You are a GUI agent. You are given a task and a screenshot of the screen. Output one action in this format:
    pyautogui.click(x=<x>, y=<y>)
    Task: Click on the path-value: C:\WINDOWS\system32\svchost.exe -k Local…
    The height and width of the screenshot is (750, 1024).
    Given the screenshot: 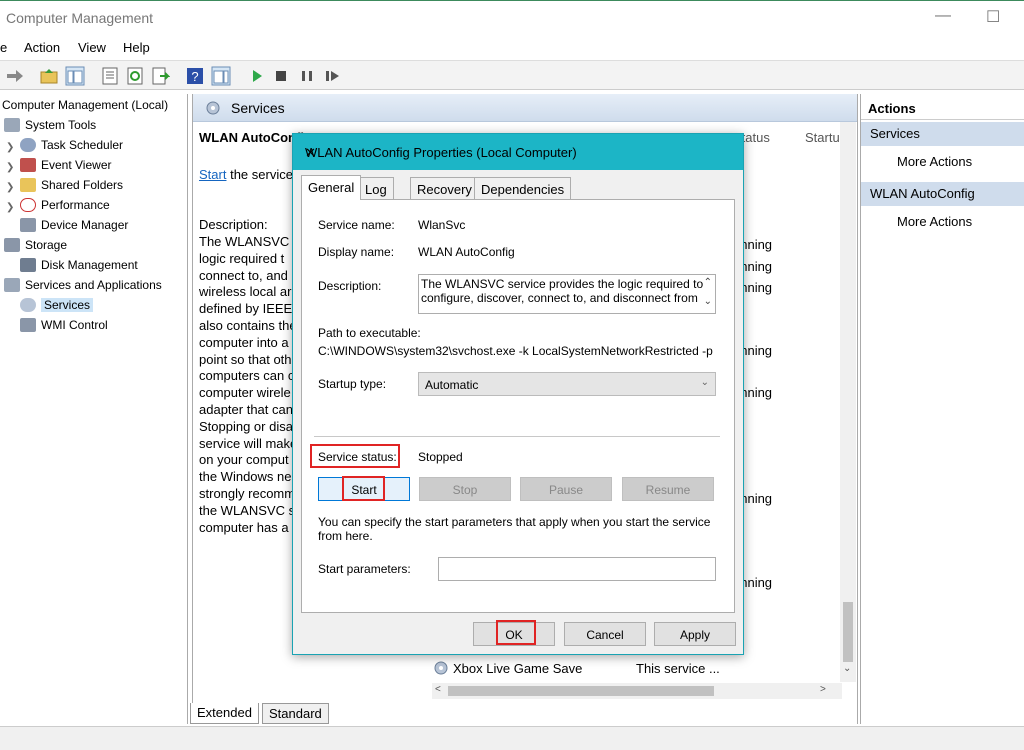 What is the action you would take?
    pyautogui.click(x=515, y=351)
    